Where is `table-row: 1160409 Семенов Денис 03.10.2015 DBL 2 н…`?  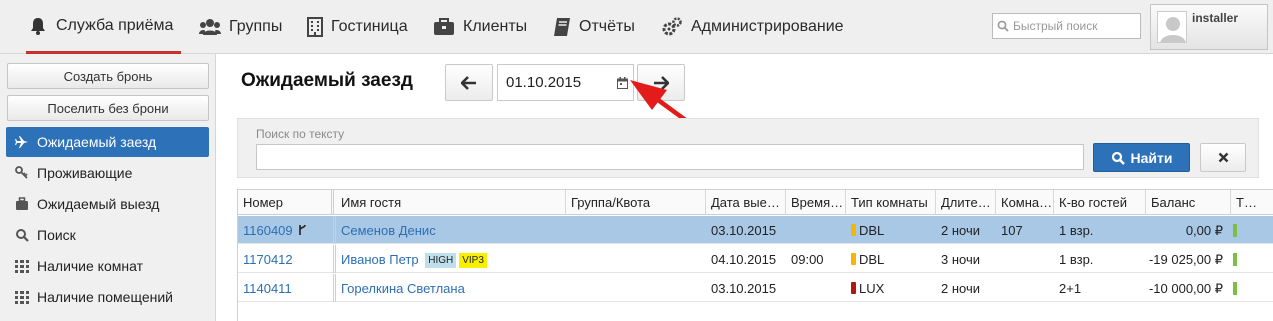 table-row: 1160409 Семенов Денис 03.10.2015 DBL 2 н… is located at coordinates (755, 230).